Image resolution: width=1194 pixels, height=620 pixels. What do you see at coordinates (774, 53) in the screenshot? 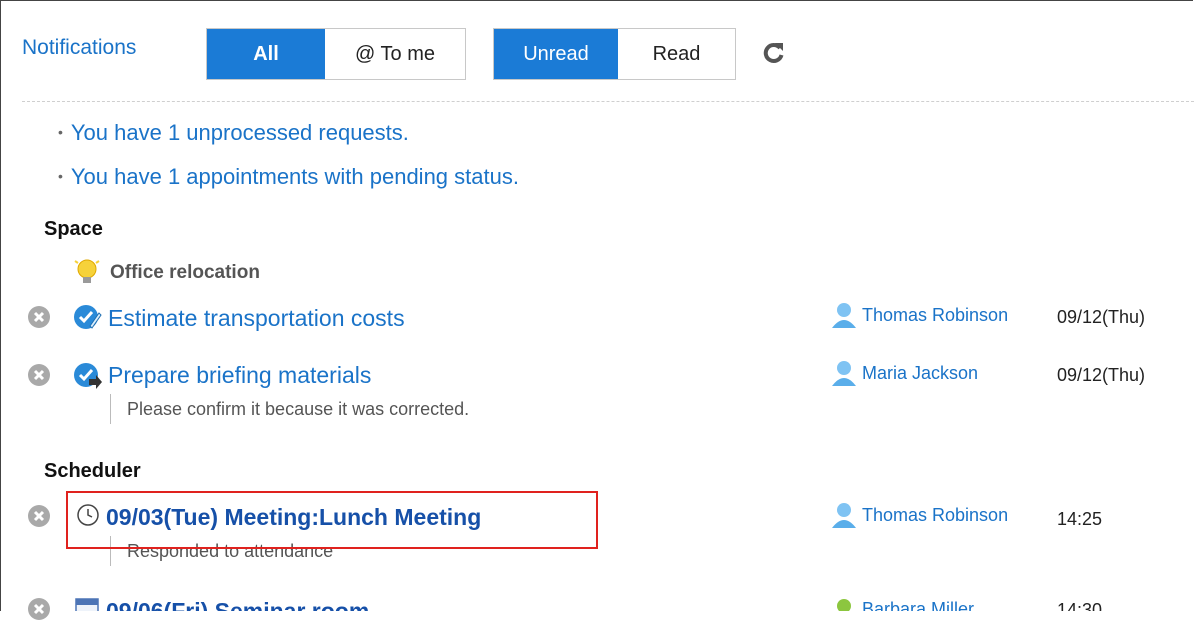
I see `refresh-icon` at bounding box center [774, 53].